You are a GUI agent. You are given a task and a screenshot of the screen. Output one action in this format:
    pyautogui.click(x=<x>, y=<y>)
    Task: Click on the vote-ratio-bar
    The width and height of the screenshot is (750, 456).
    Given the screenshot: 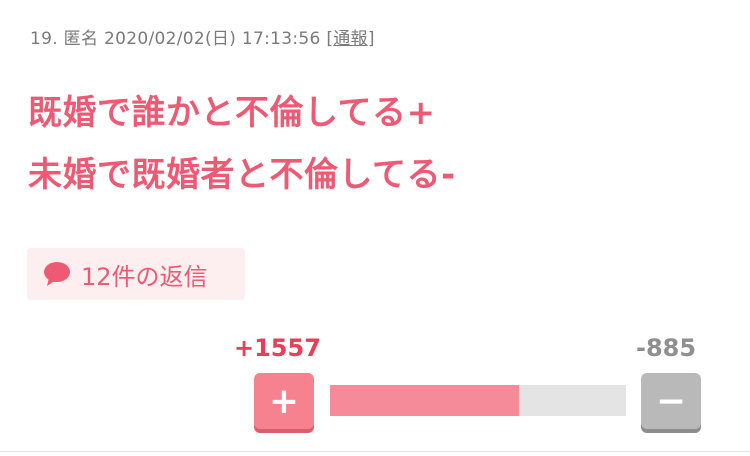 What is the action you would take?
    pyautogui.click(x=478, y=400)
    